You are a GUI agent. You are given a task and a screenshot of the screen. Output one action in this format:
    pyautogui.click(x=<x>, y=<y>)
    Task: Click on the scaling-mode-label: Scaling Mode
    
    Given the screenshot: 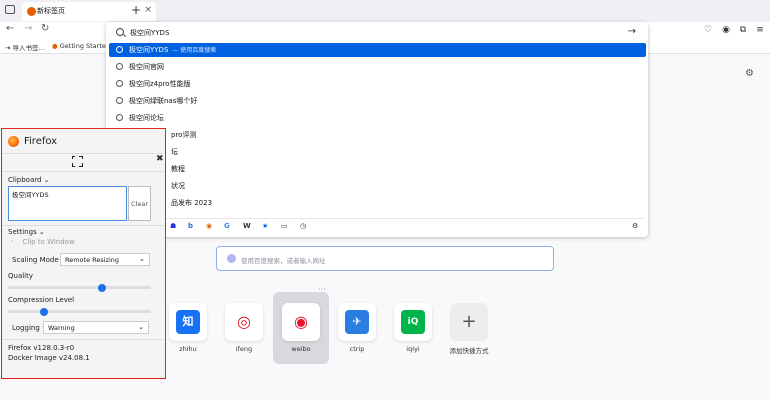 What is the action you would take?
    pyautogui.click(x=35, y=260)
    